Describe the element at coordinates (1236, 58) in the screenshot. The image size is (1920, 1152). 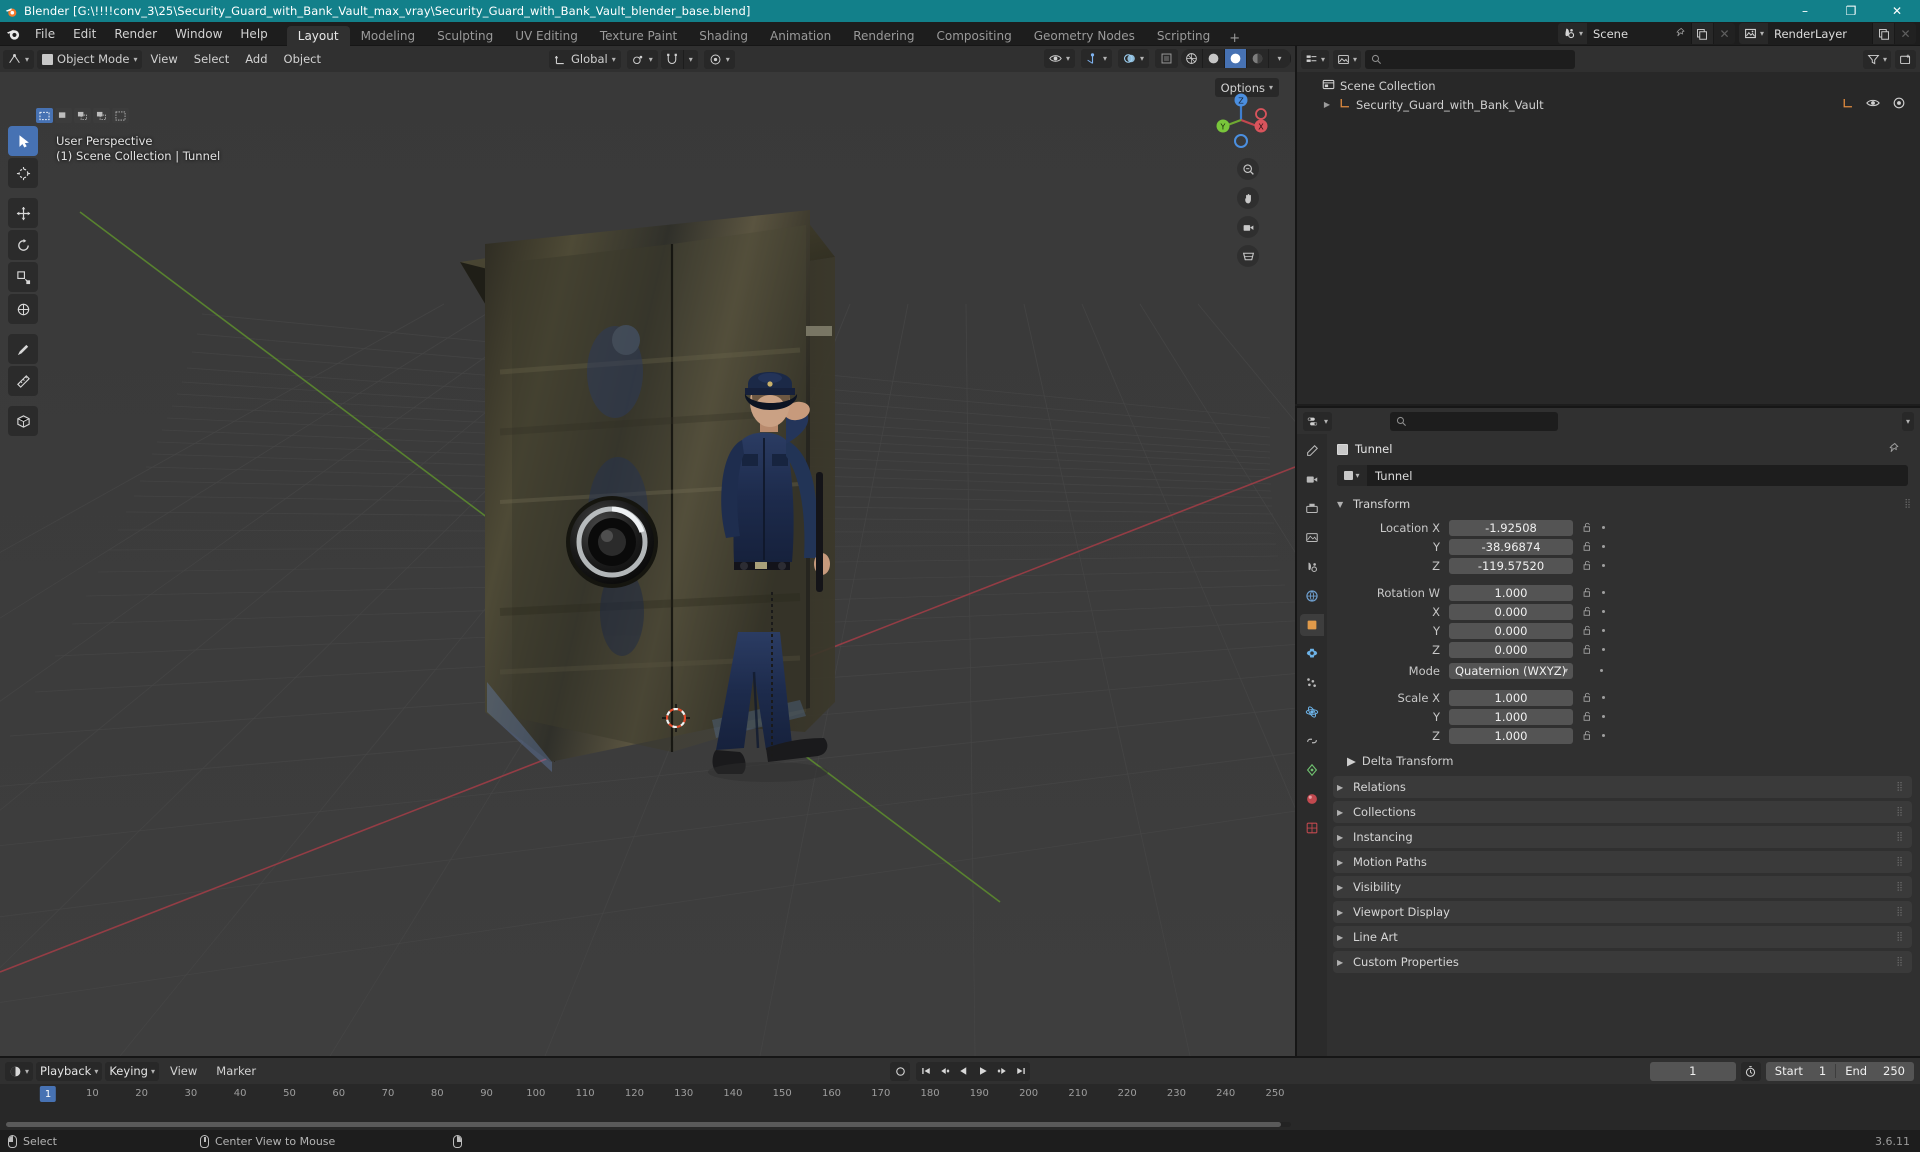
I see `material-preview-button` at that location.